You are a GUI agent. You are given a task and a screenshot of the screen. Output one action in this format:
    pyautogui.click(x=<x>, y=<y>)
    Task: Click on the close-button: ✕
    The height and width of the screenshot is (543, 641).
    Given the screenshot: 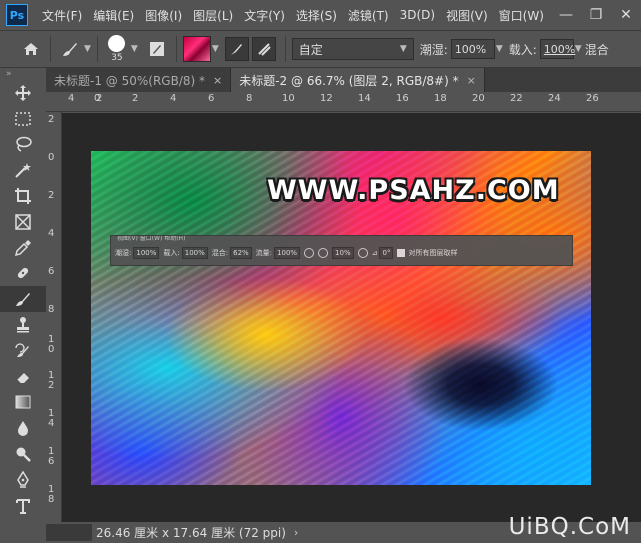 What is the action you would take?
    pyautogui.click(x=626, y=15)
    